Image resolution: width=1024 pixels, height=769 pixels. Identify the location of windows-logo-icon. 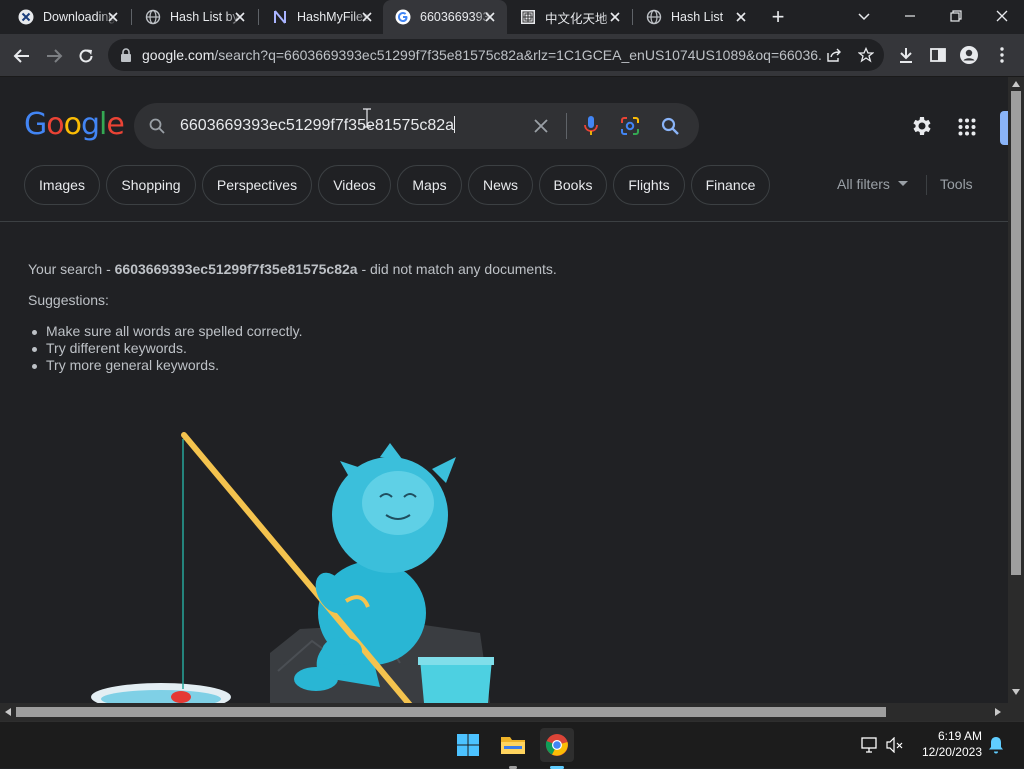
(468, 745).